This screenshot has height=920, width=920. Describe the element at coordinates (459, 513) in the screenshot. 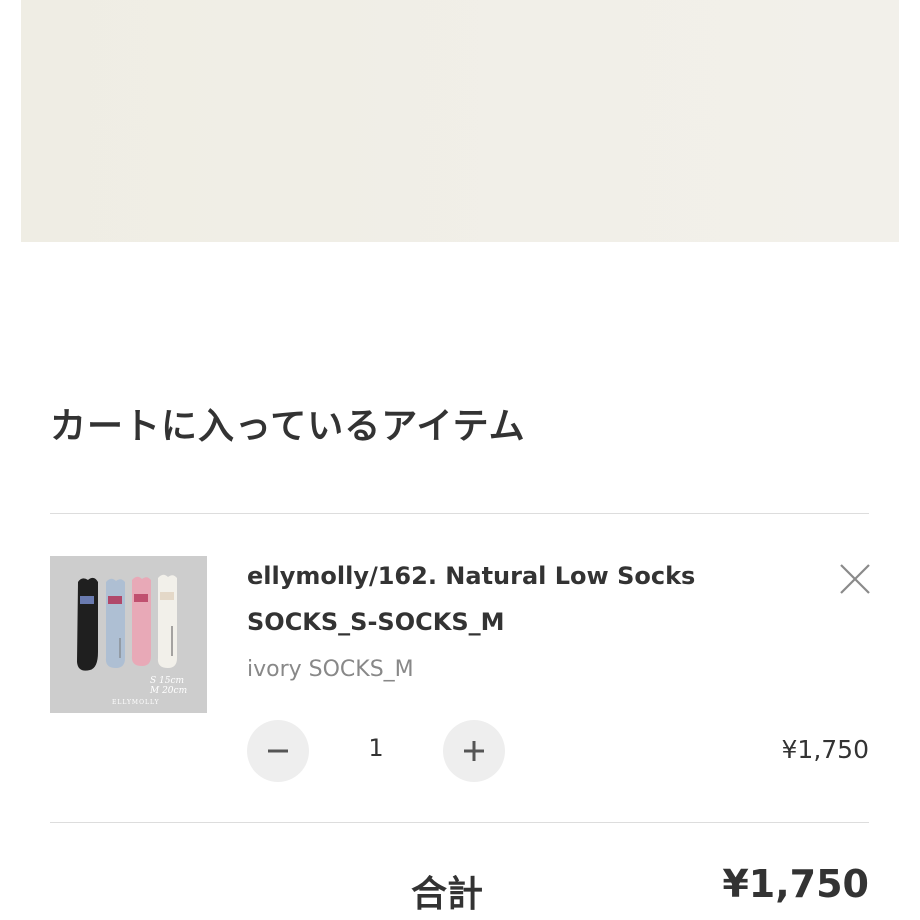

I see `divider-top` at that location.